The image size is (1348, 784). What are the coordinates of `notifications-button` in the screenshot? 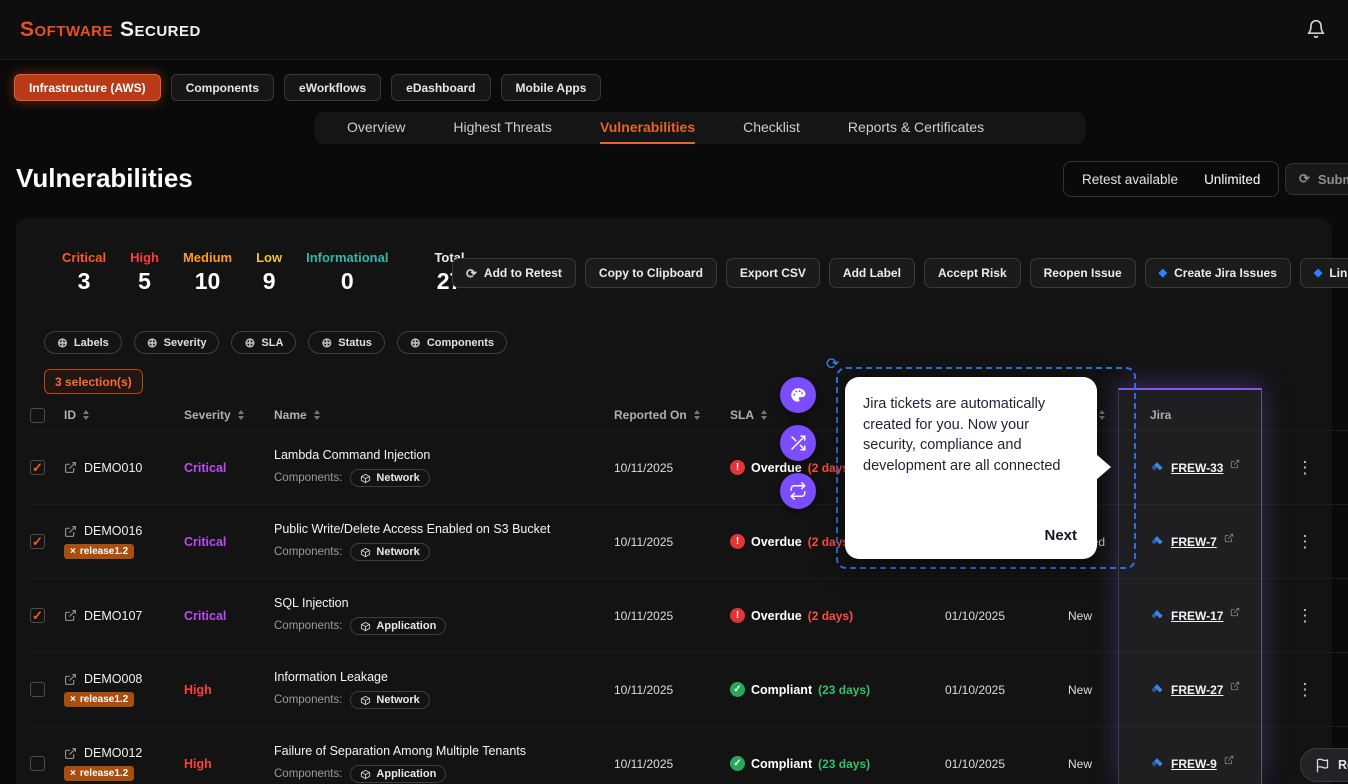 It's located at (1317, 30).